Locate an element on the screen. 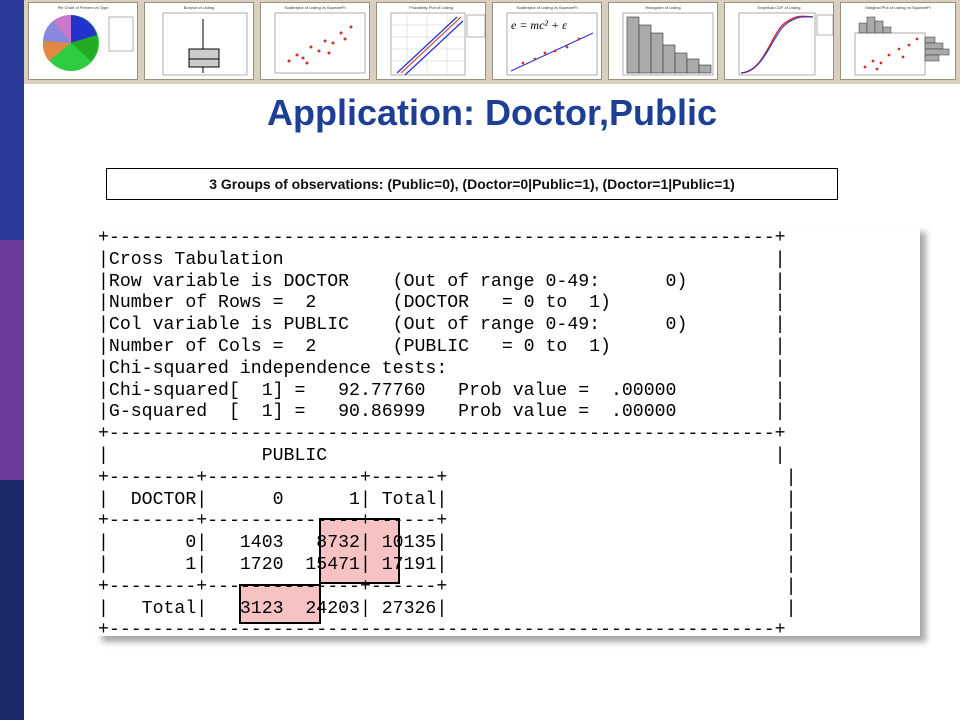 This screenshot has height=720, width=960. formula-text: e = mc² + ε is located at coordinates (539, 25).